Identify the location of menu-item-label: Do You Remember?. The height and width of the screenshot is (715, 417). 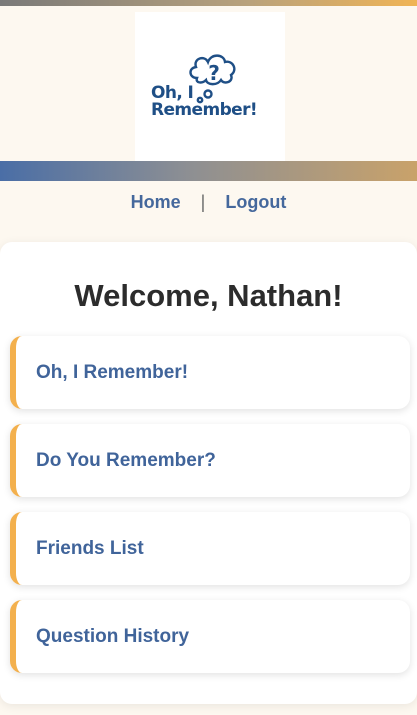
(126, 460).